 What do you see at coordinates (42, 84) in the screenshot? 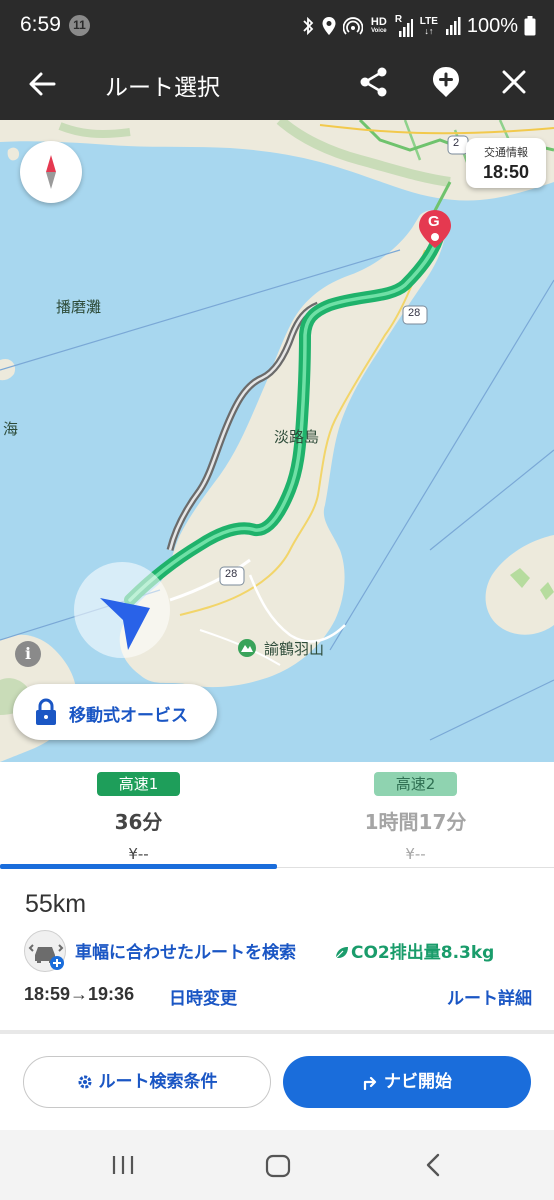
I see `back-arrow-icon` at bounding box center [42, 84].